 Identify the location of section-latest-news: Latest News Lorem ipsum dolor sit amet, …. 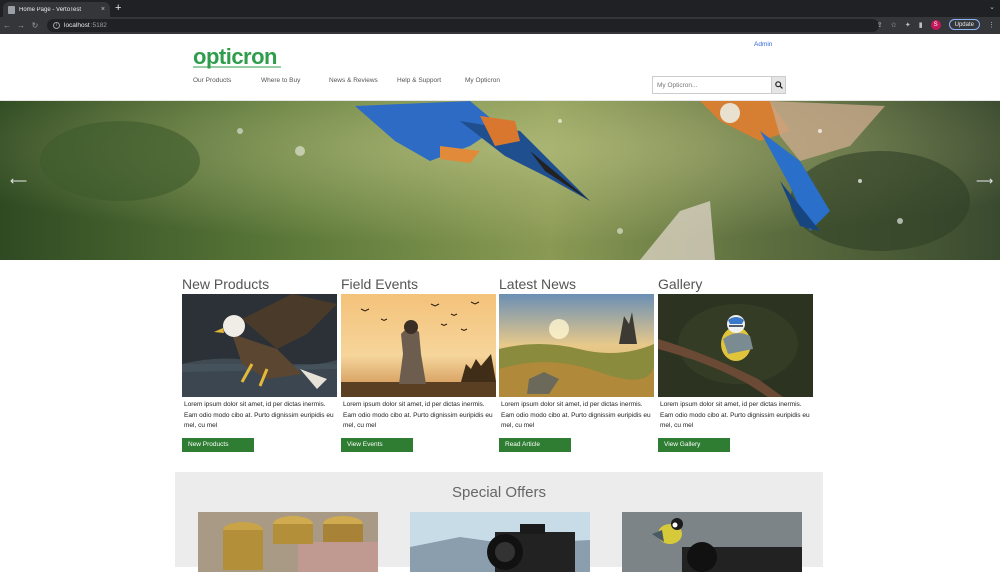
(576, 364).